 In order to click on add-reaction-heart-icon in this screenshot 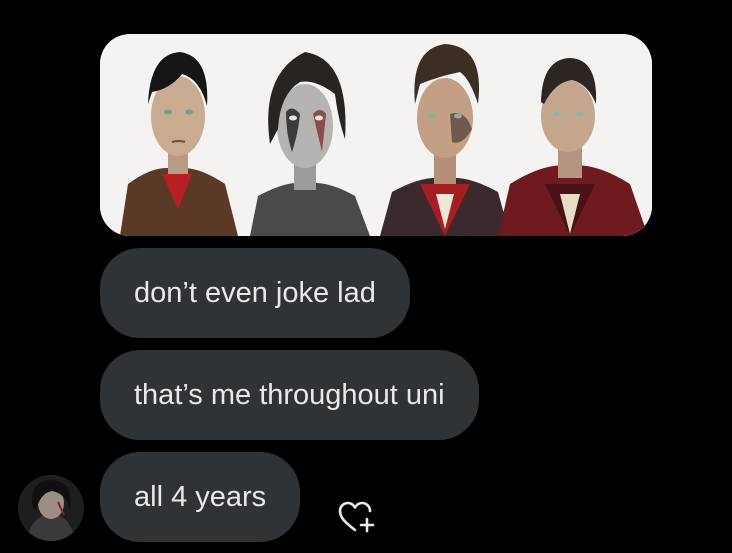, I will do `click(356, 517)`.